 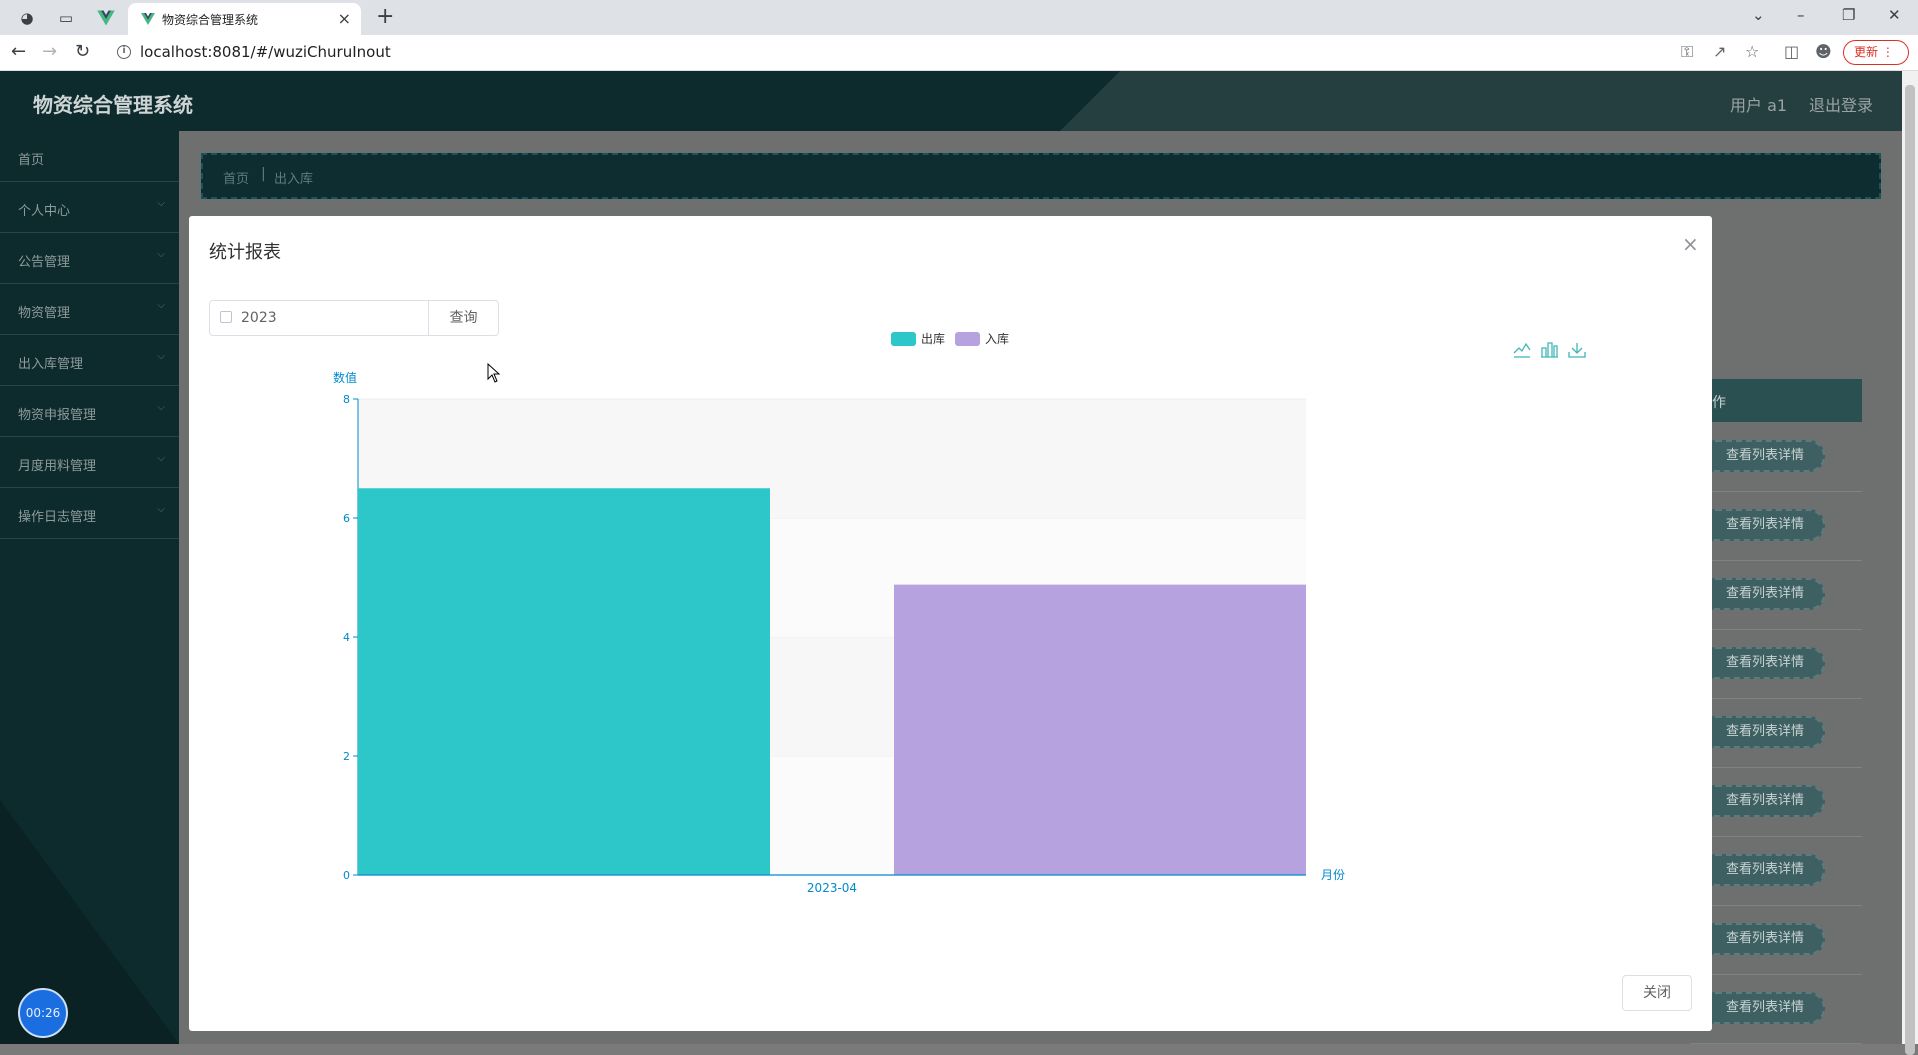 I want to click on breadcrumb-home: 首页, so click(x=236, y=177).